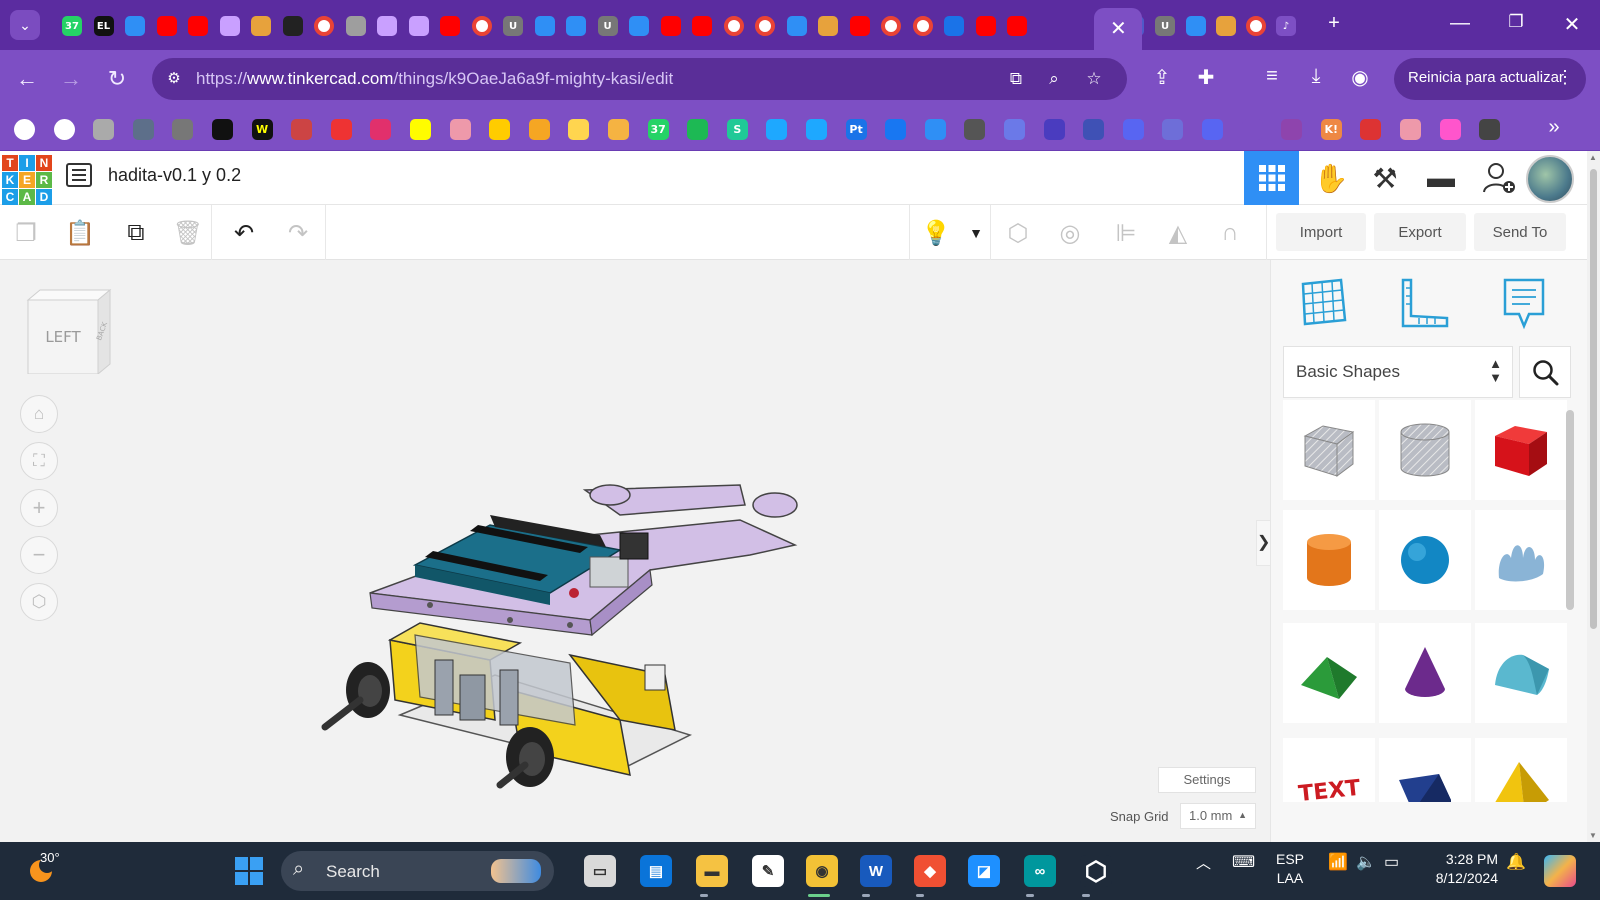 This screenshot has width=1600, height=900. I want to click on shape-tile-cone, so click(1425, 673).